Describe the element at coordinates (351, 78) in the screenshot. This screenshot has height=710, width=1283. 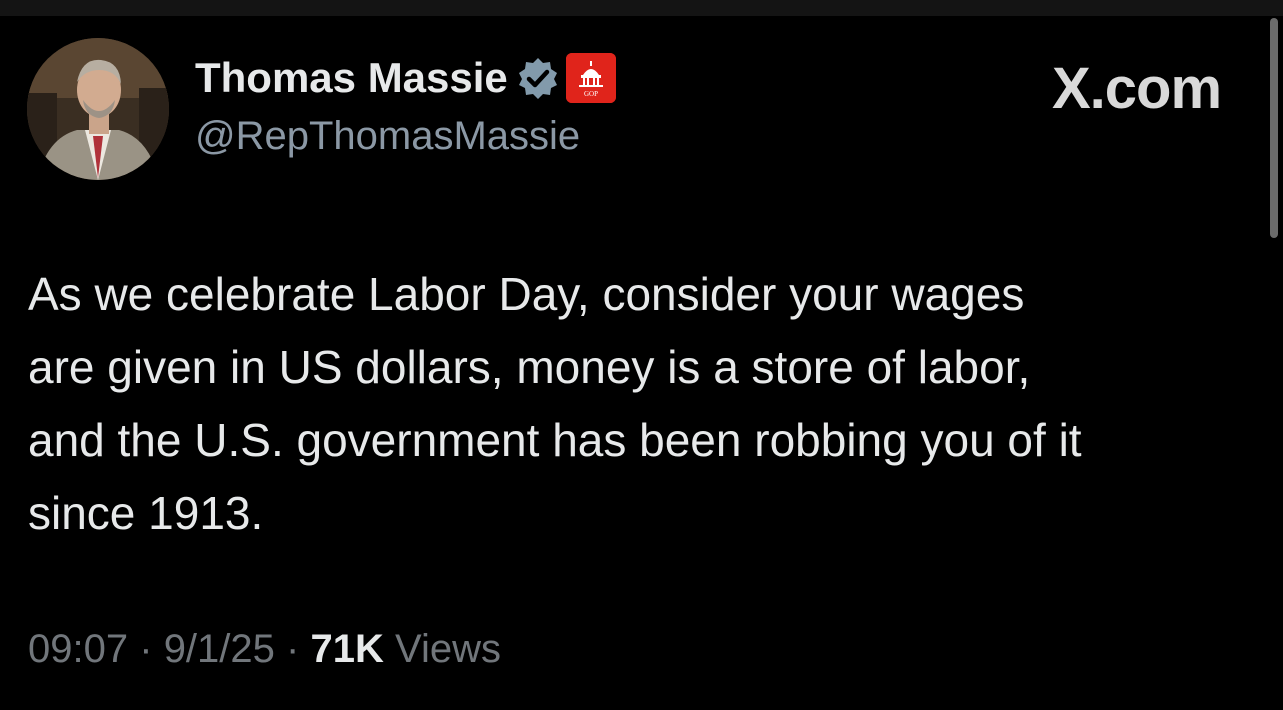
I see `author-display-name: Thomas Massie` at that location.